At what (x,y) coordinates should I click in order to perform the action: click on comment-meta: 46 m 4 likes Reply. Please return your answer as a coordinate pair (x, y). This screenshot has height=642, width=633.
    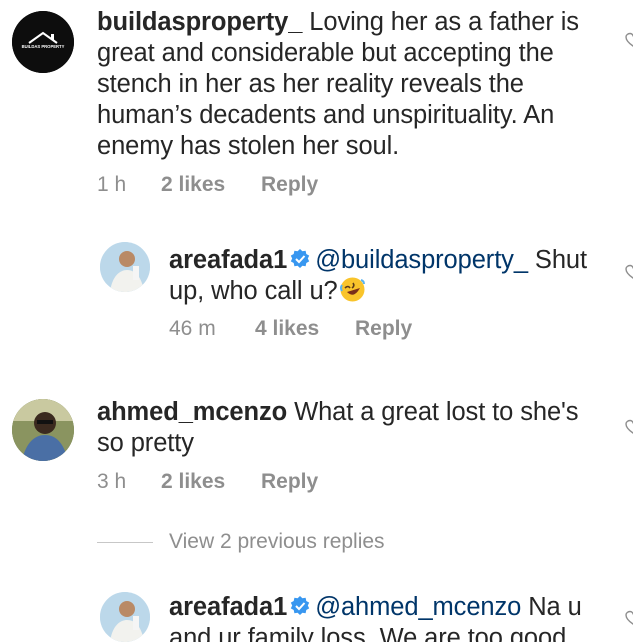
    Looking at the image, I should click on (290, 329).